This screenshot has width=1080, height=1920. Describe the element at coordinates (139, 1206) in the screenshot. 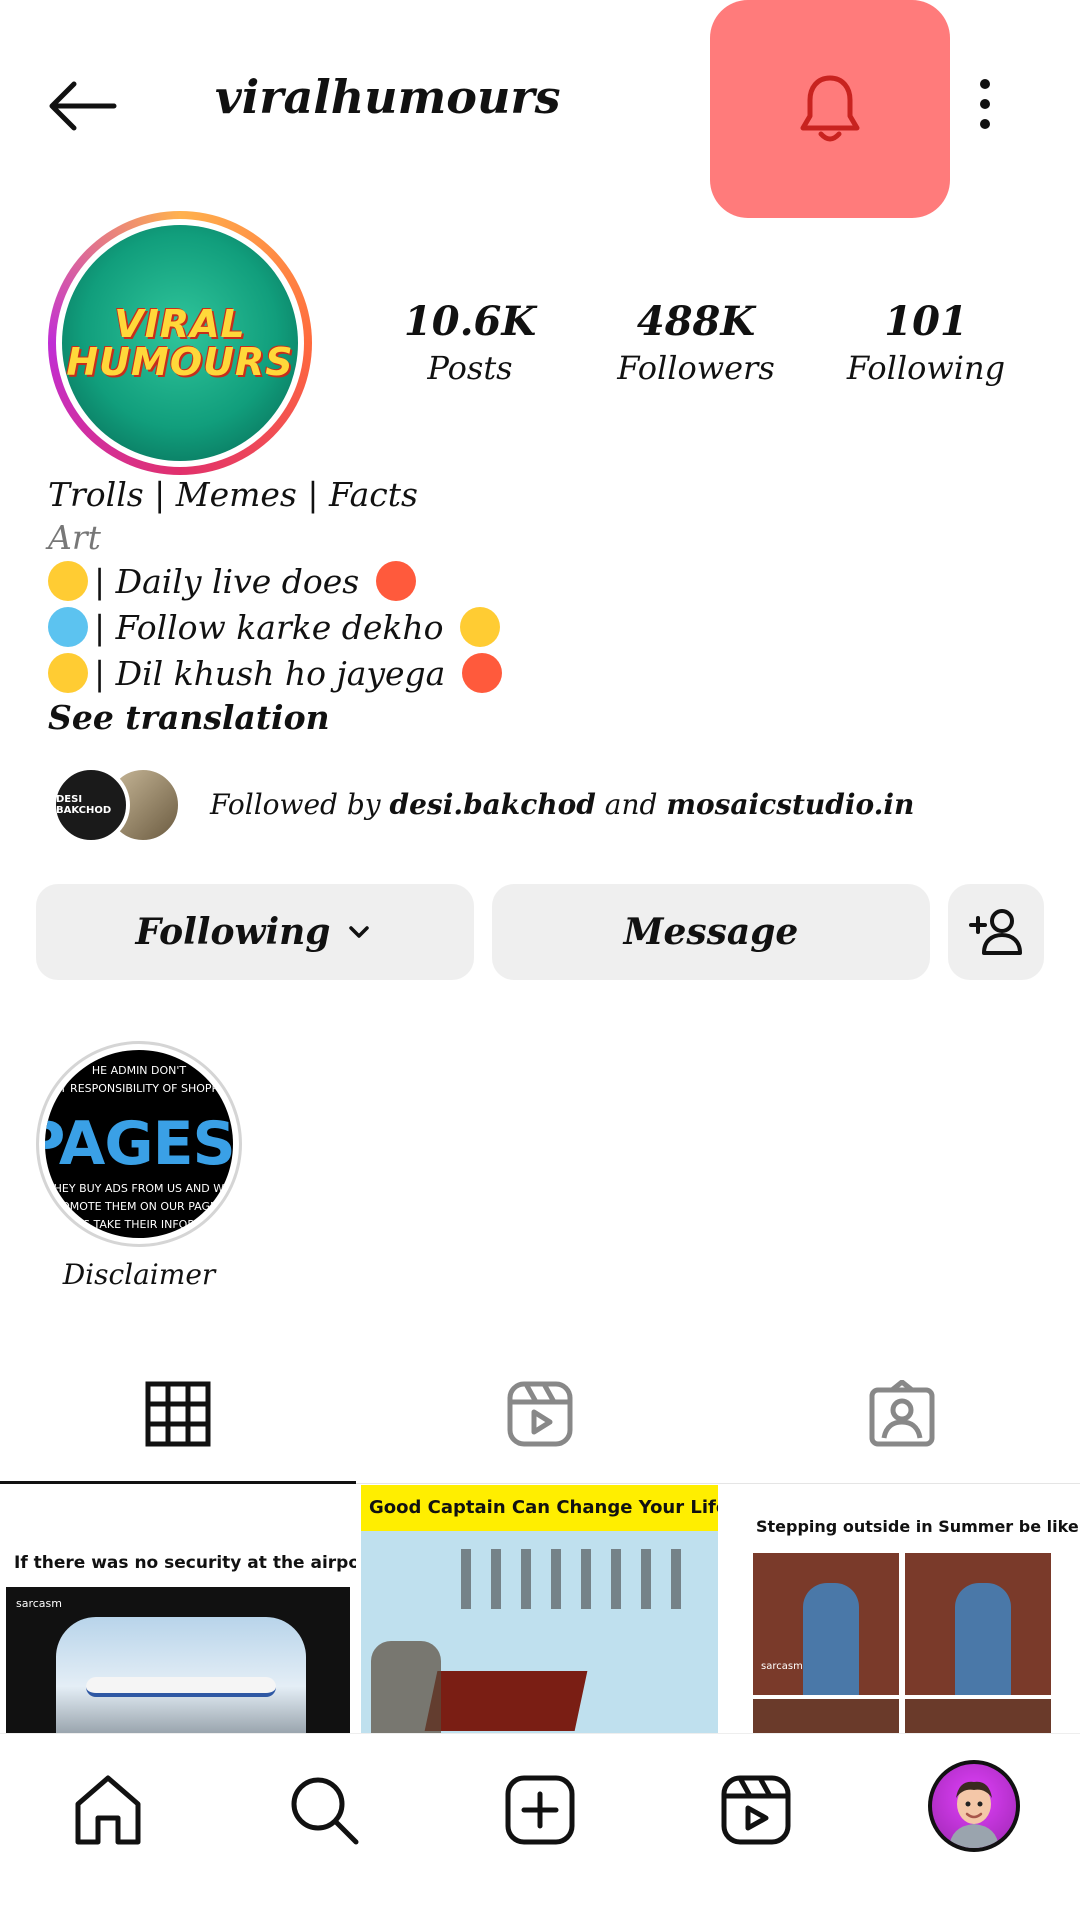

I see `highlight-text: OMOTE THEM ON OUR PAGE` at that location.